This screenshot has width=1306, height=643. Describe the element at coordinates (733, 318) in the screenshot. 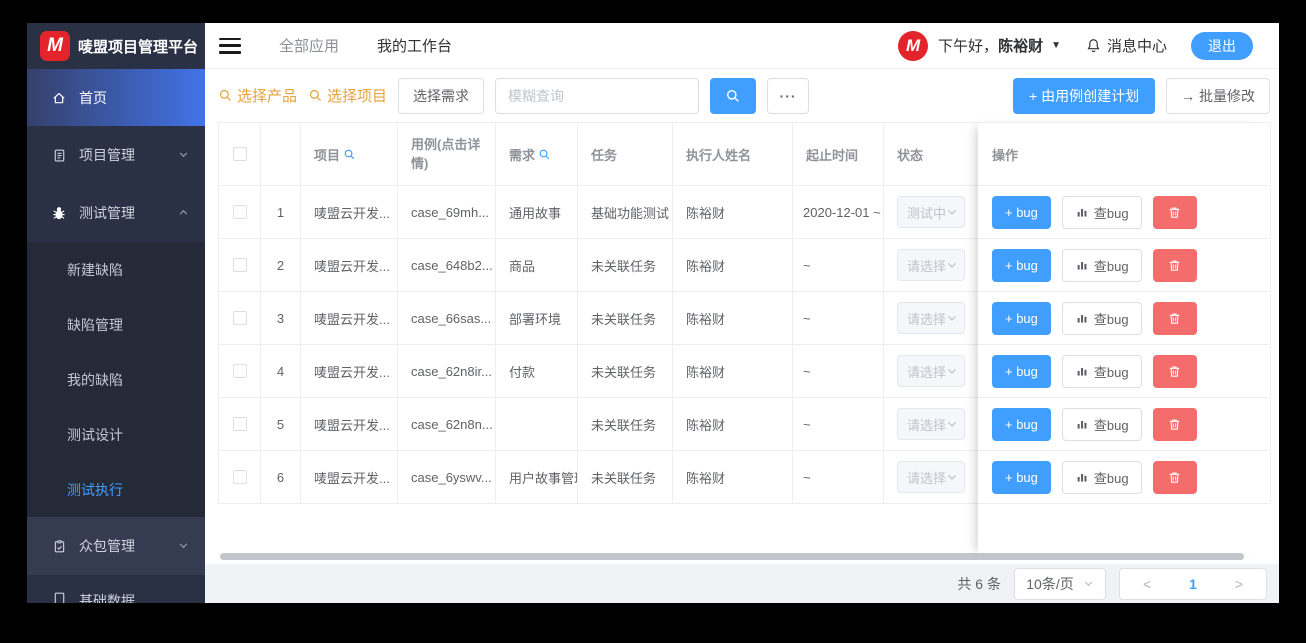

I see `row-executor: 陈裕财` at that location.